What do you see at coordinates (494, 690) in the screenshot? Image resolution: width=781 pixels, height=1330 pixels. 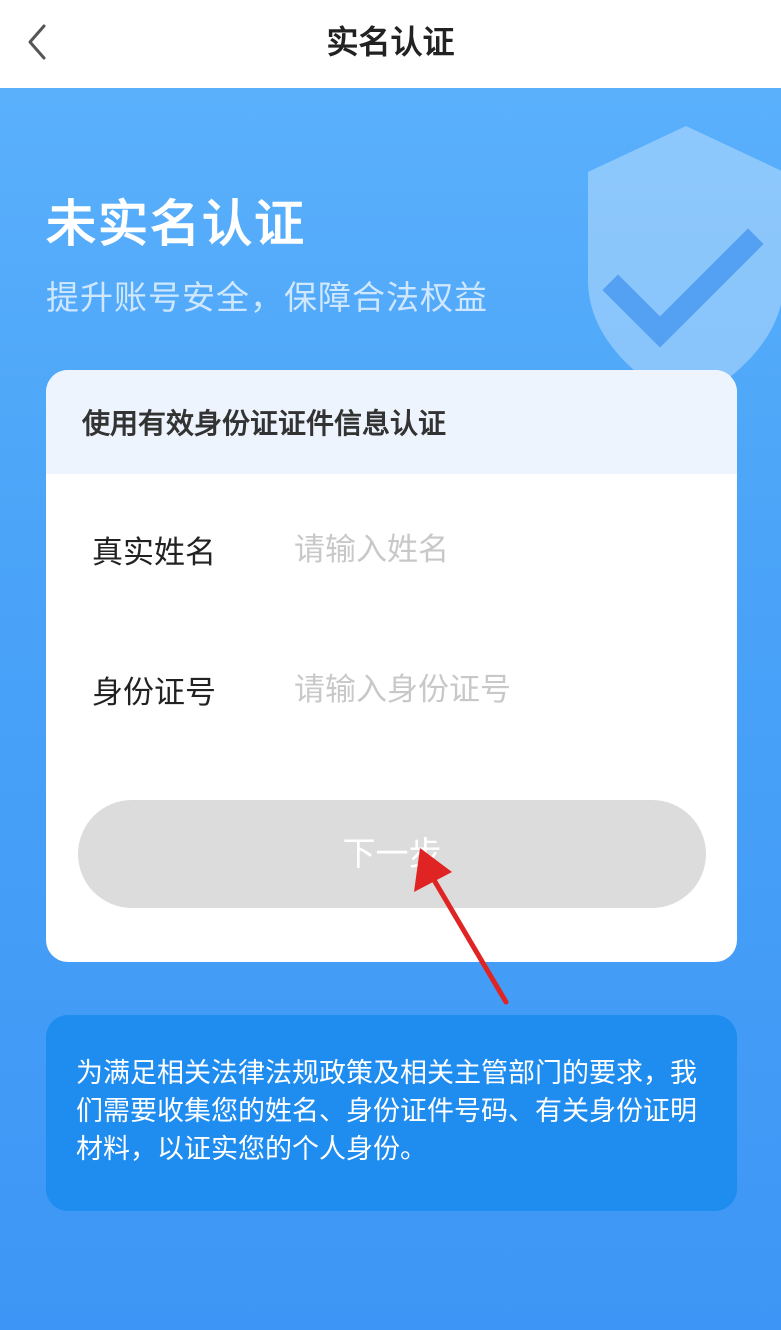 I see `id-number-input` at bounding box center [494, 690].